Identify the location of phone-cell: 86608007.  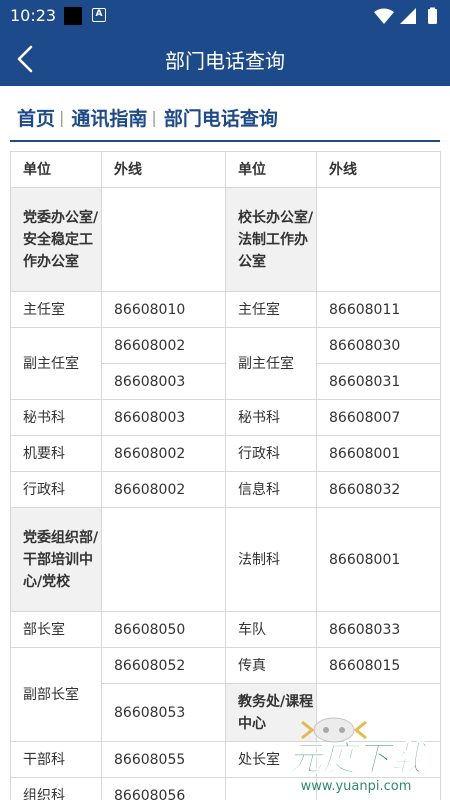
(378, 417).